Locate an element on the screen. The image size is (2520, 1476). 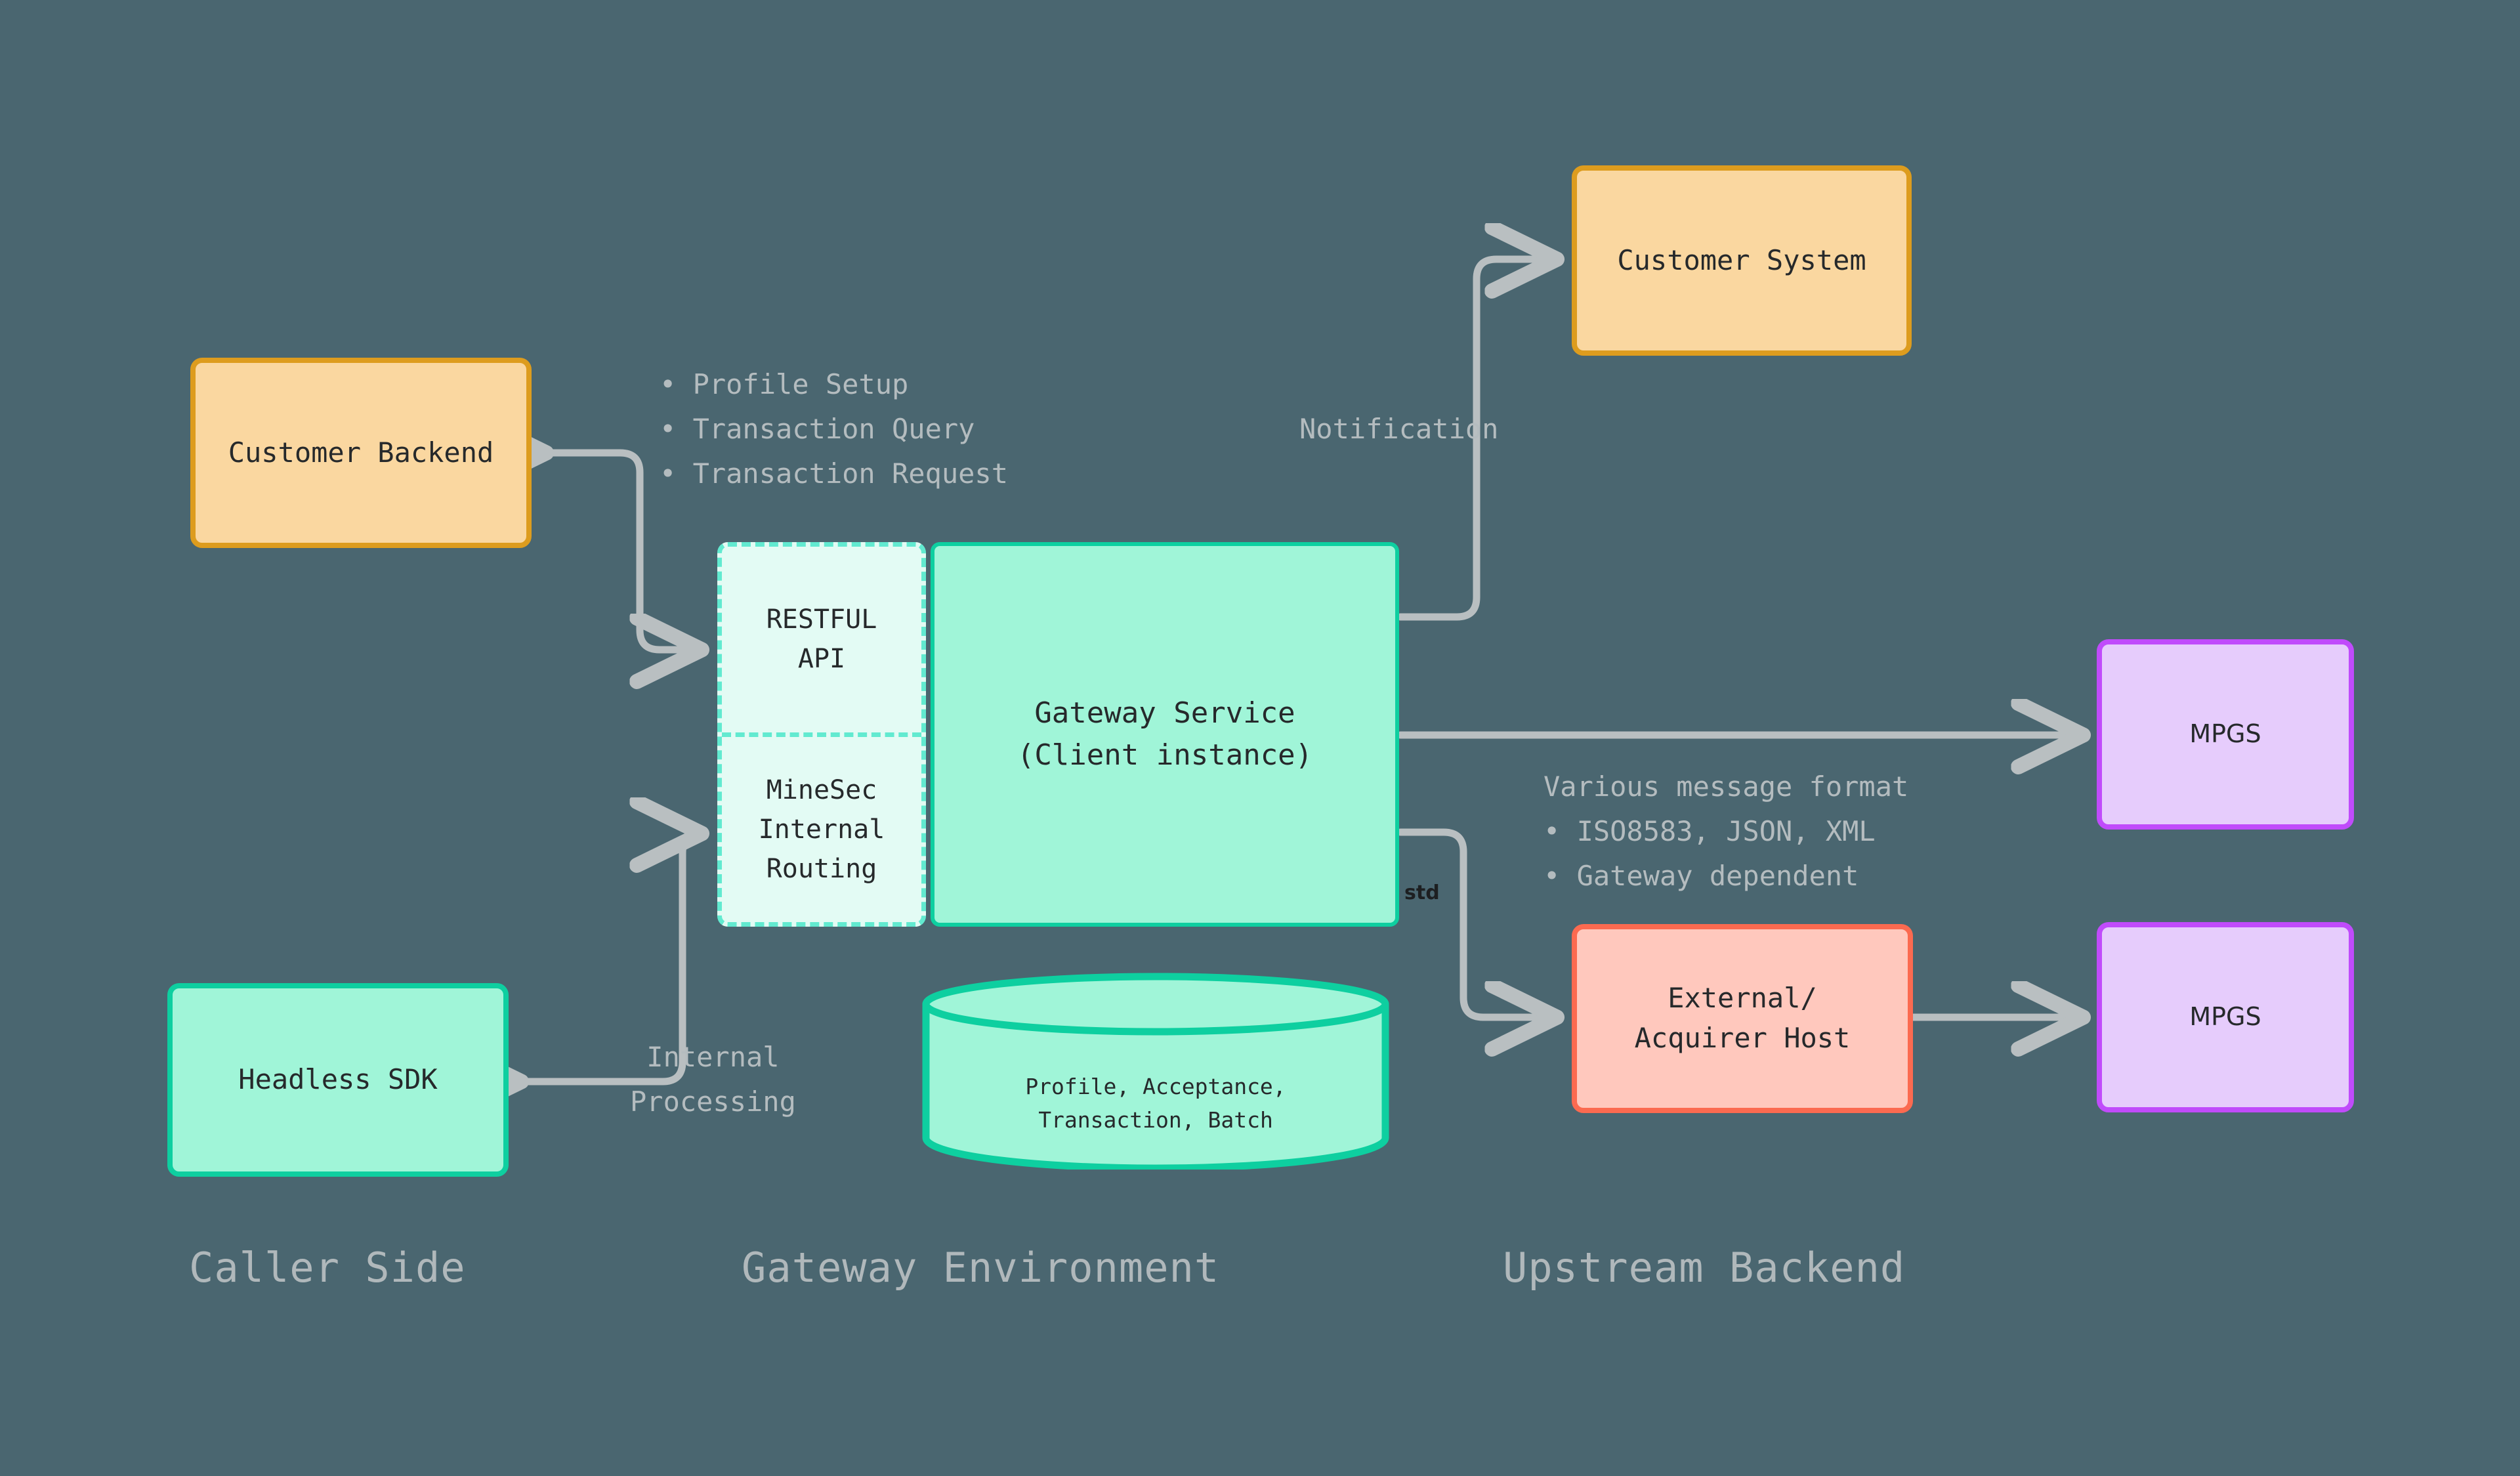
edge-label-notification: Notification is located at coordinates (1399, 429).